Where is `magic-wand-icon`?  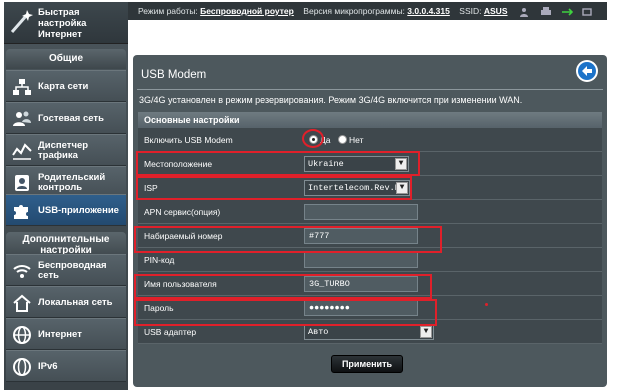
magic-wand-icon is located at coordinates (21, 21).